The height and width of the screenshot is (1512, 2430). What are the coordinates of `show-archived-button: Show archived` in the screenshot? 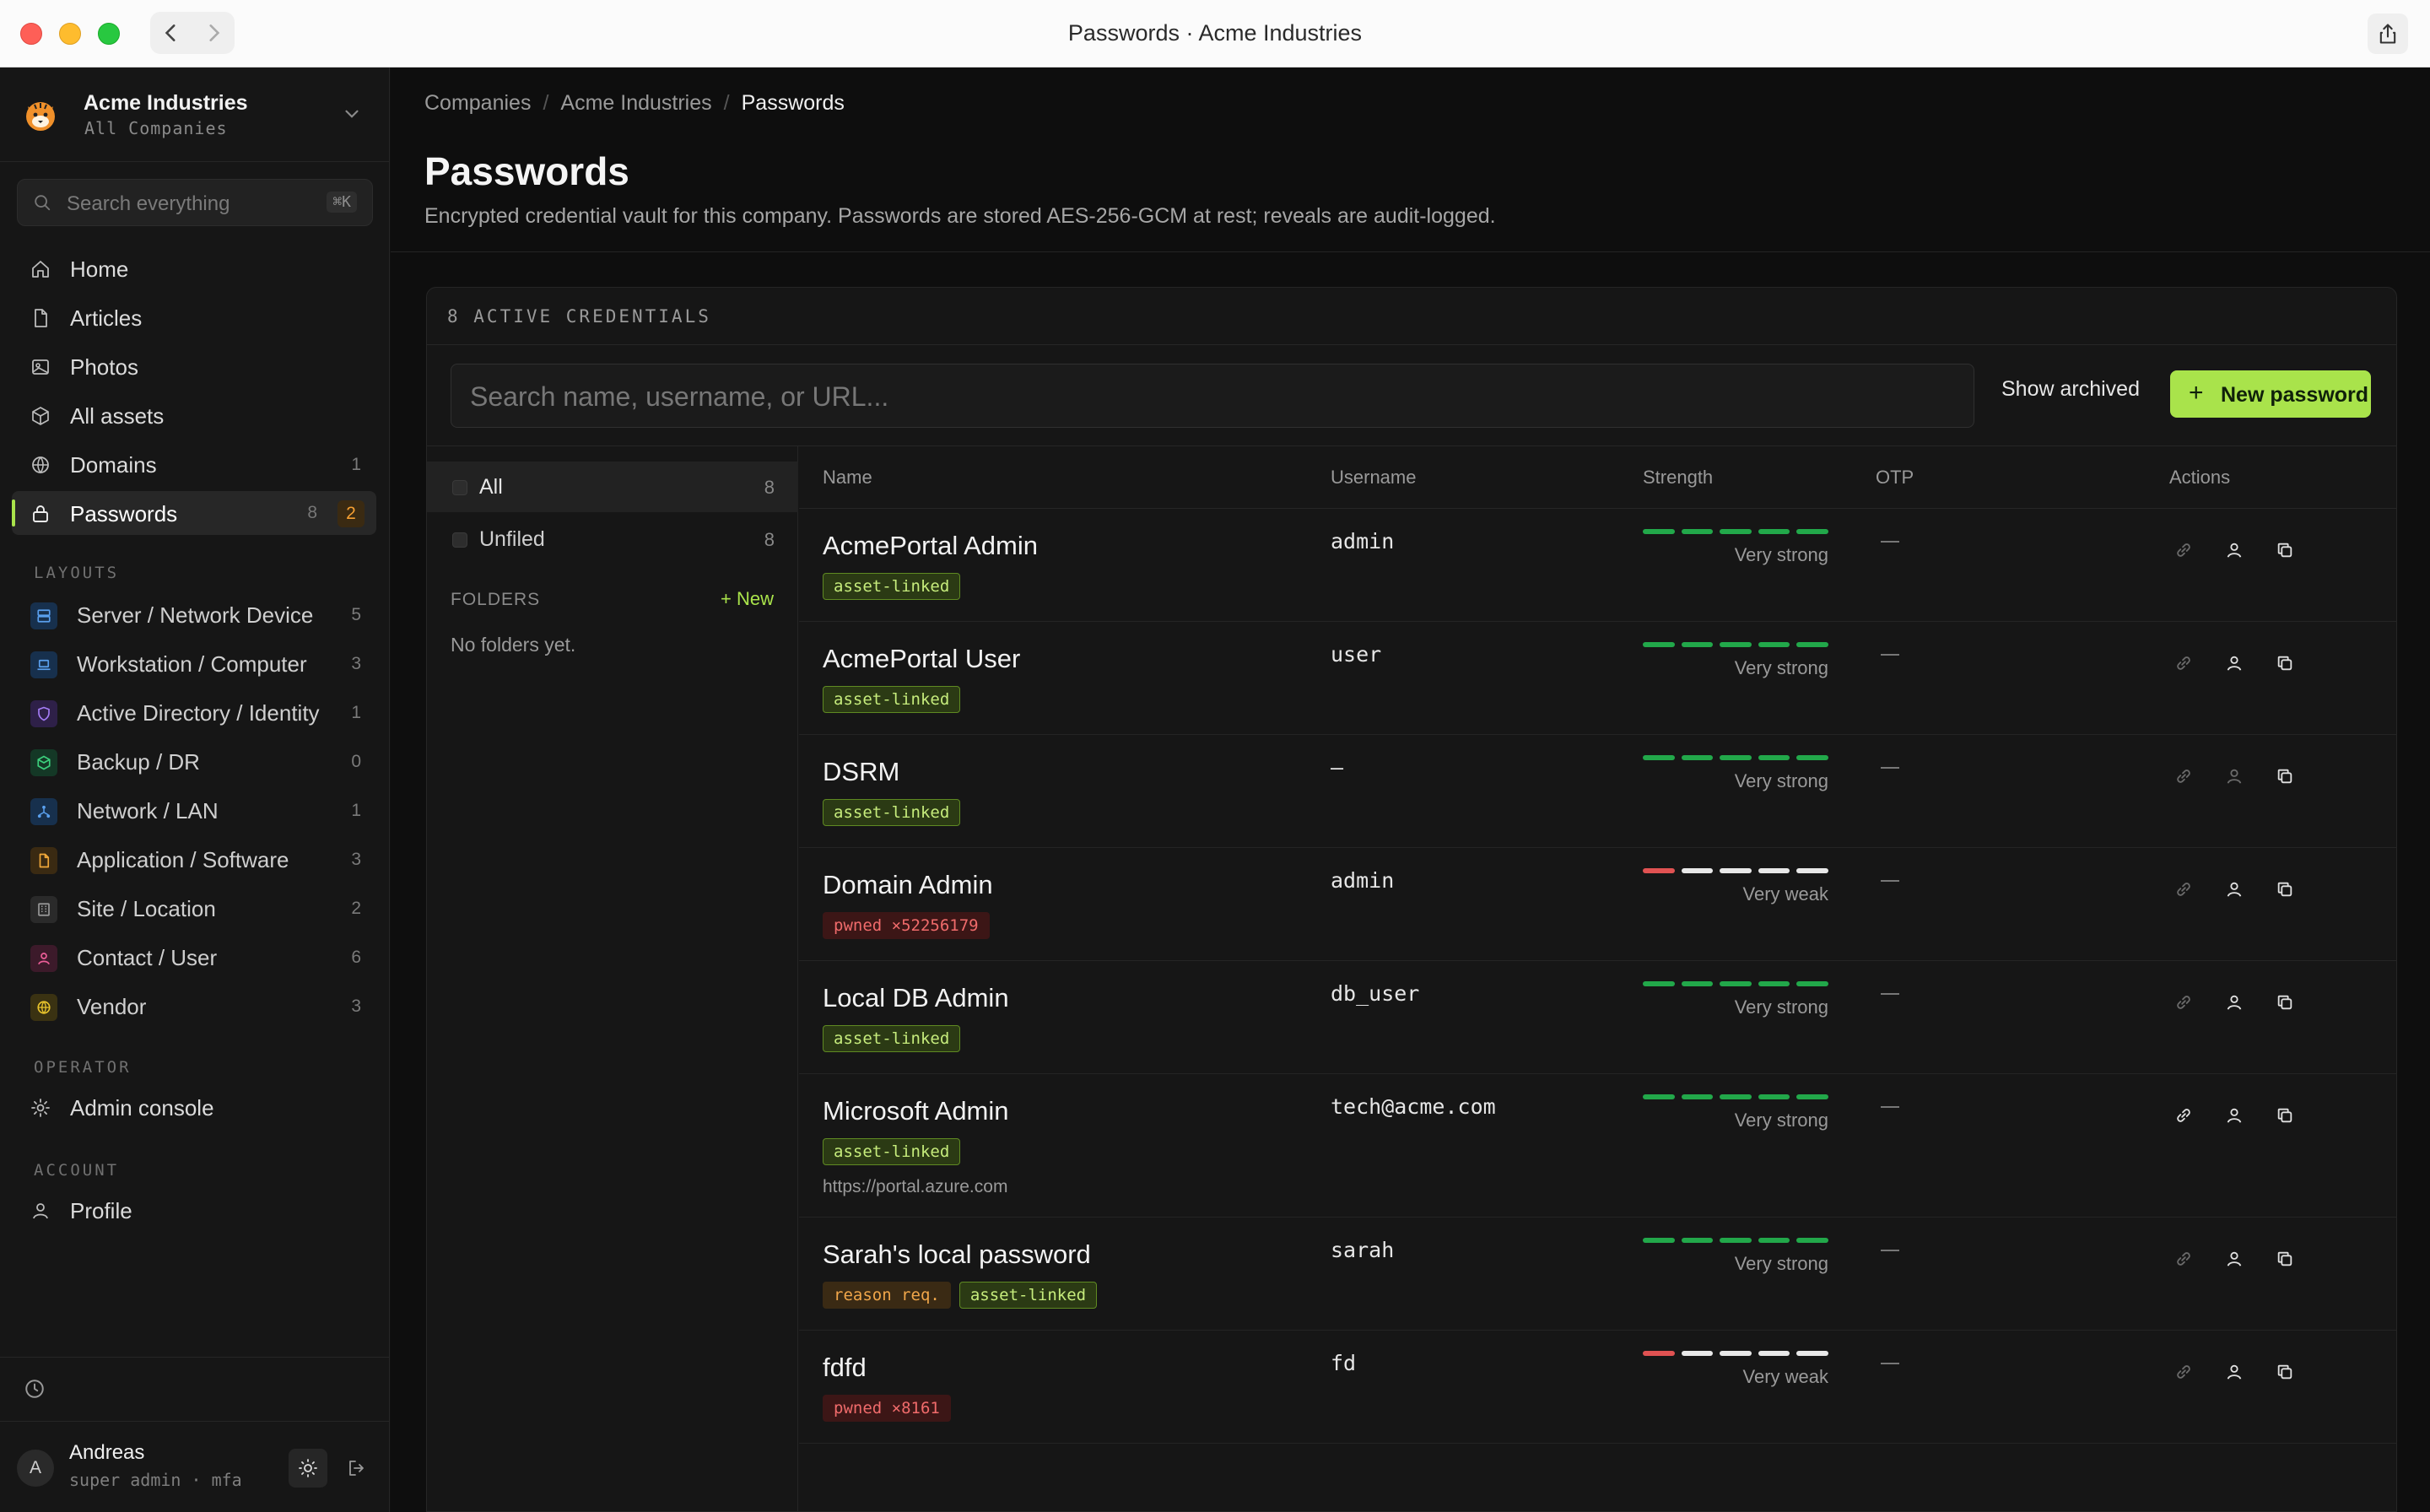 It's located at (2070, 389).